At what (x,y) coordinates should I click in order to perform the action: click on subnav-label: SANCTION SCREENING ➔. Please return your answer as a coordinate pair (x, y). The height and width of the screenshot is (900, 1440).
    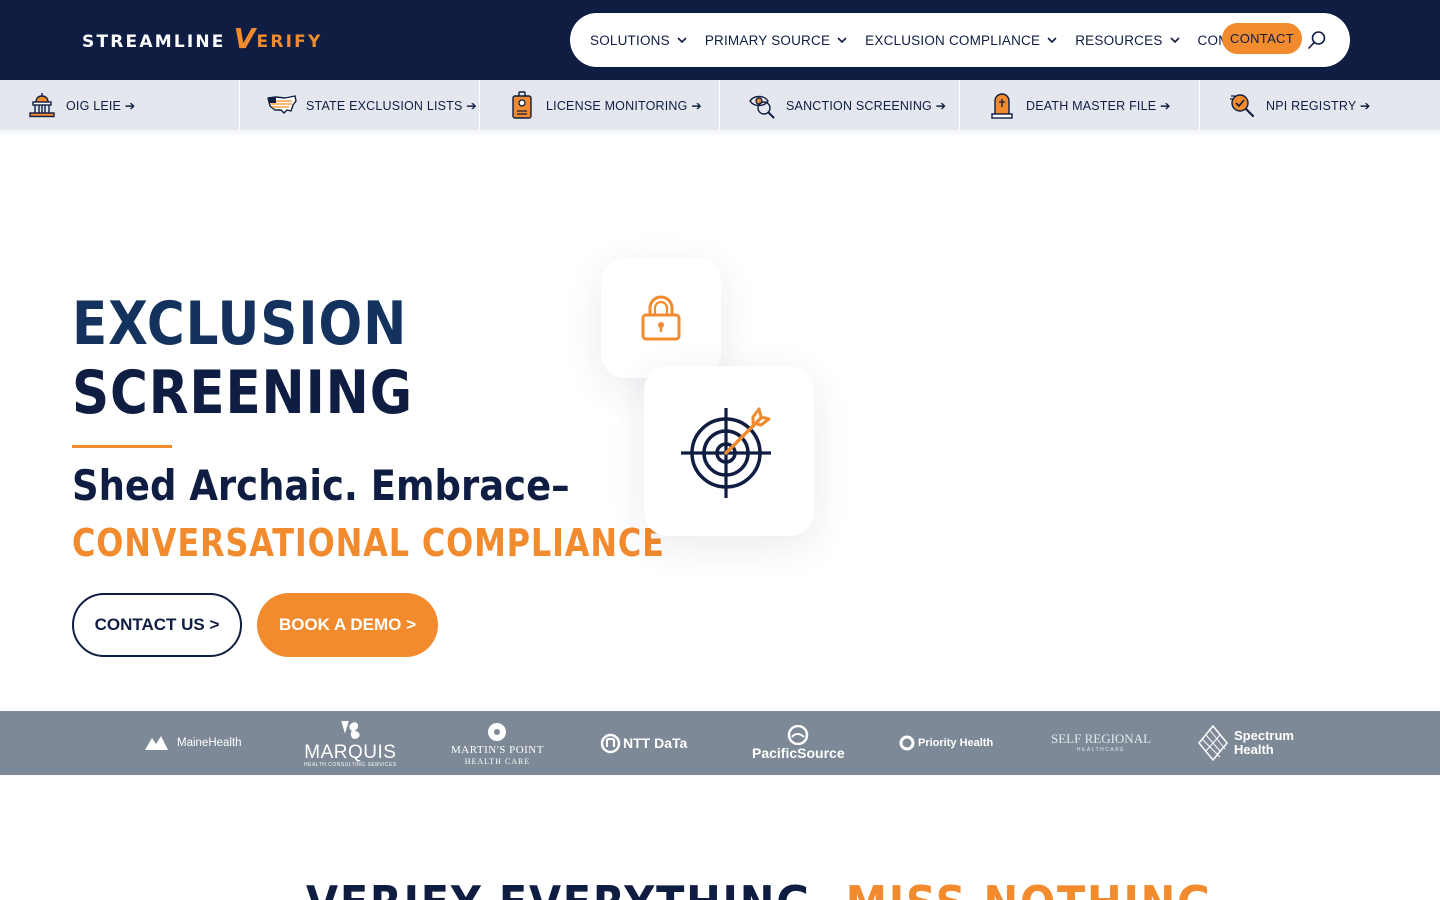
    Looking at the image, I should click on (866, 105).